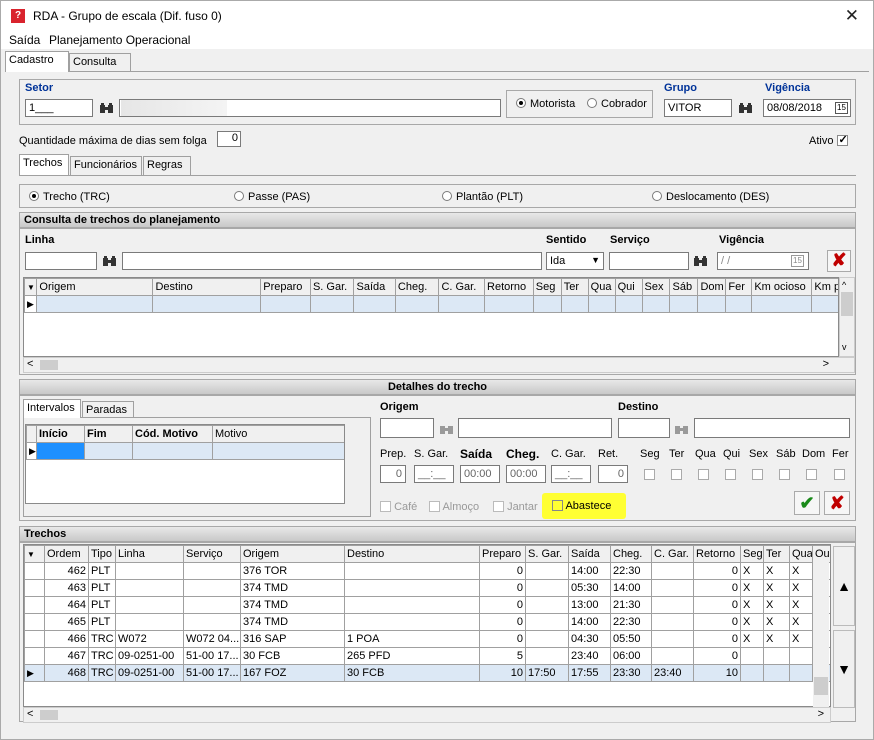  What do you see at coordinates (100, 62) in the screenshot?
I see `tab-consulta: Consulta` at bounding box center [100, 62].